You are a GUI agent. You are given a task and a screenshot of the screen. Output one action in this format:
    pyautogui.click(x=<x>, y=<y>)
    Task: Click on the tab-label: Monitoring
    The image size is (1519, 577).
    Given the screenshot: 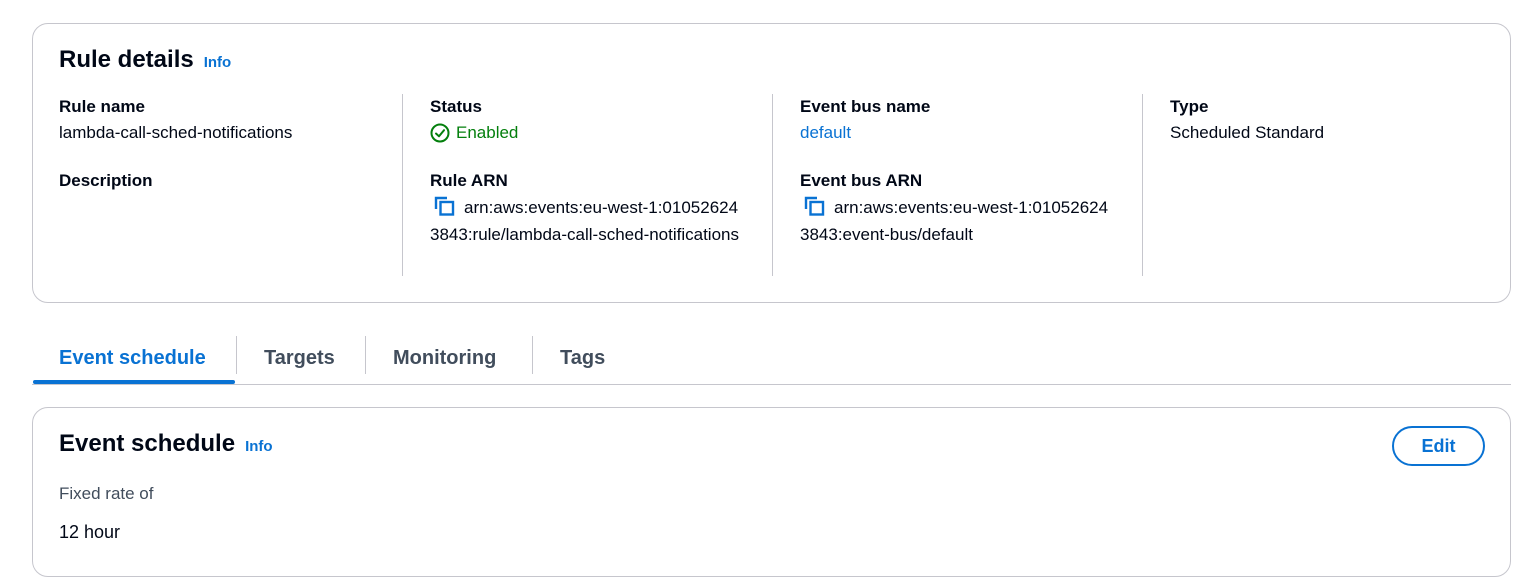 What is the action you would take?
    pyautogui.click(x=445, y=357)
    